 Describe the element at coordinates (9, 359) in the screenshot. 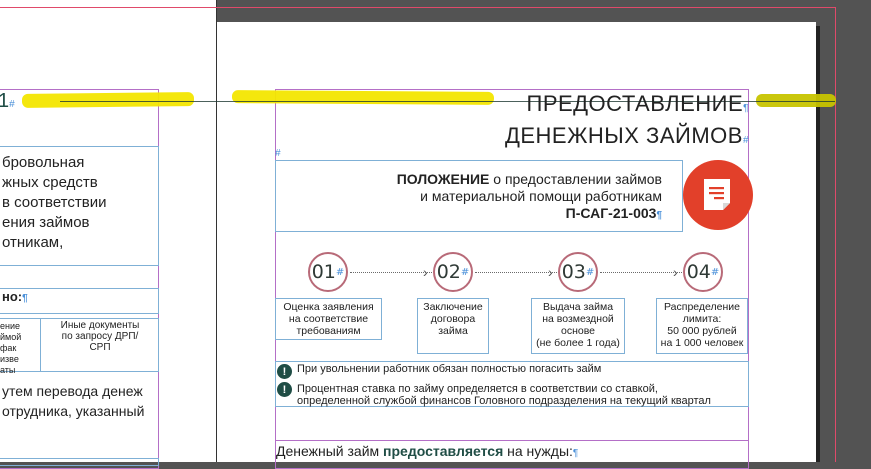

I see `table-cell-line: изве` at that location.